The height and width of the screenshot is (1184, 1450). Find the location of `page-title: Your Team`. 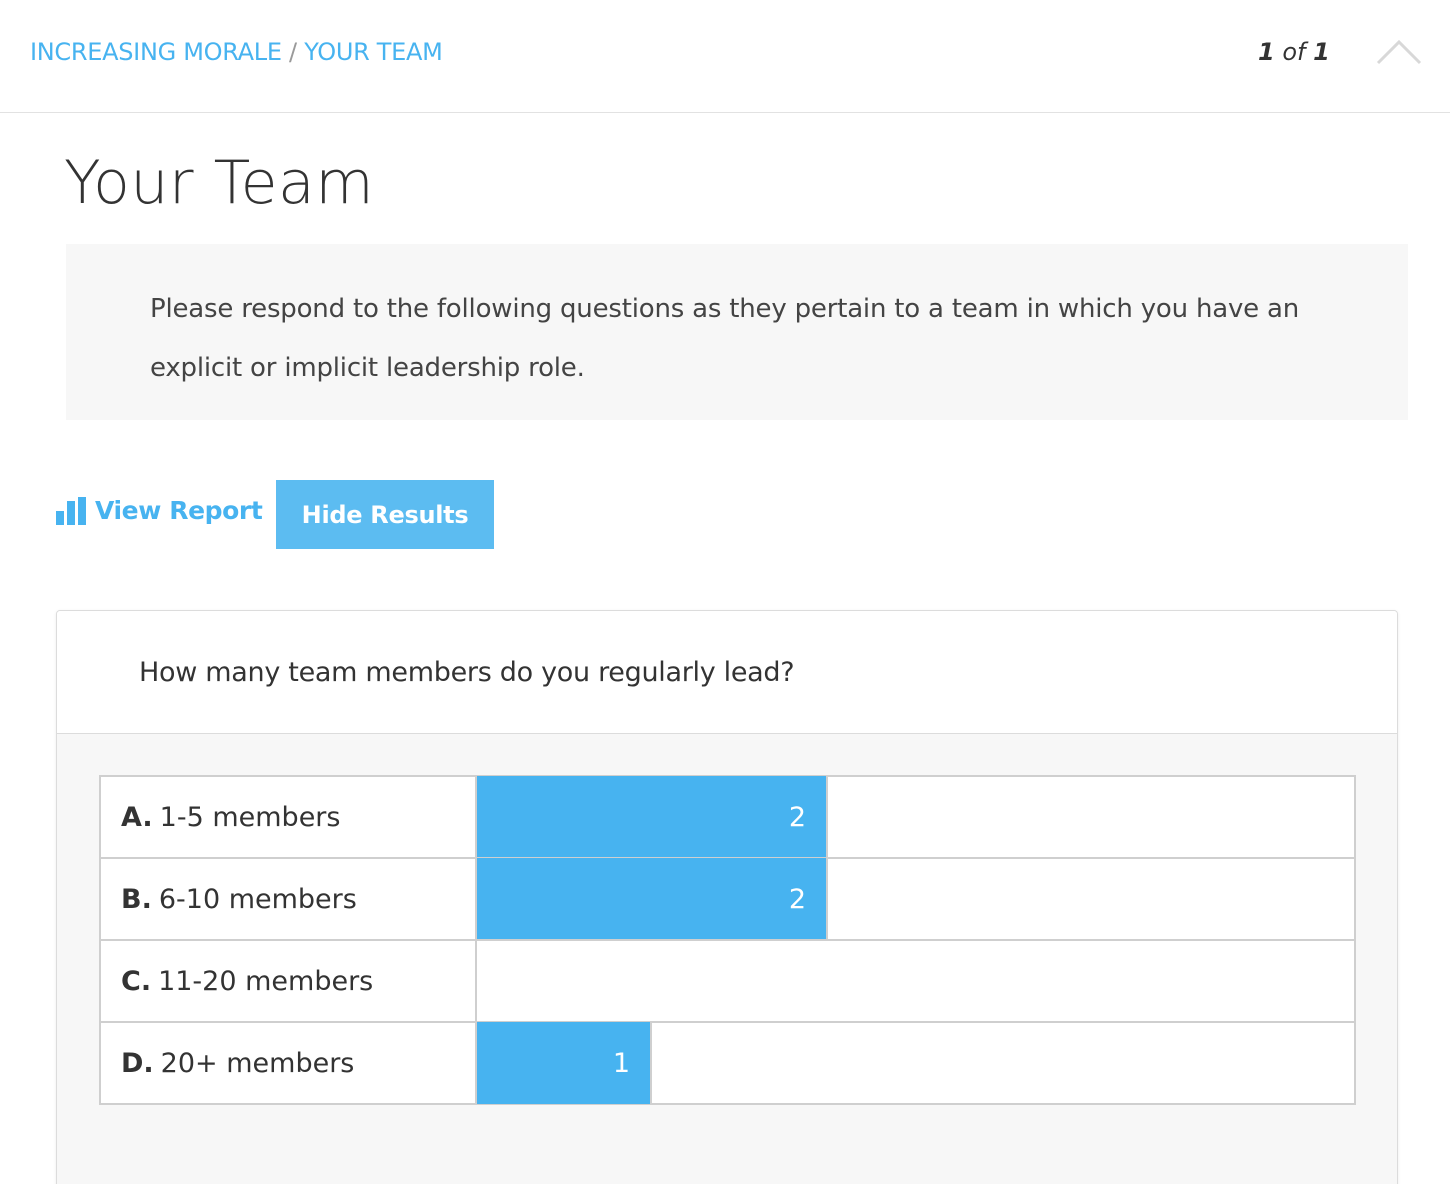

page-title: Your Team is located at coordinates (219, 183).